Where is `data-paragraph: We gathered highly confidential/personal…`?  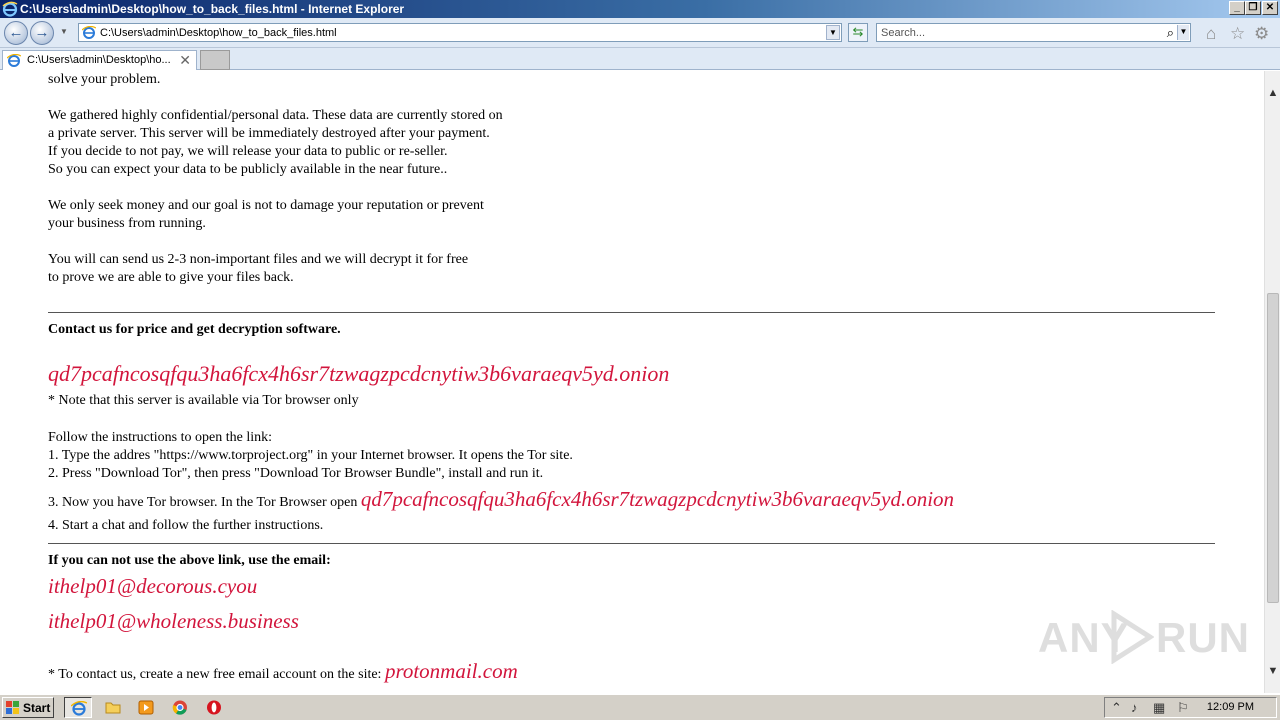
data-paragraph: We gathered highly confidential/personal… is located at coordinates (275, 142).